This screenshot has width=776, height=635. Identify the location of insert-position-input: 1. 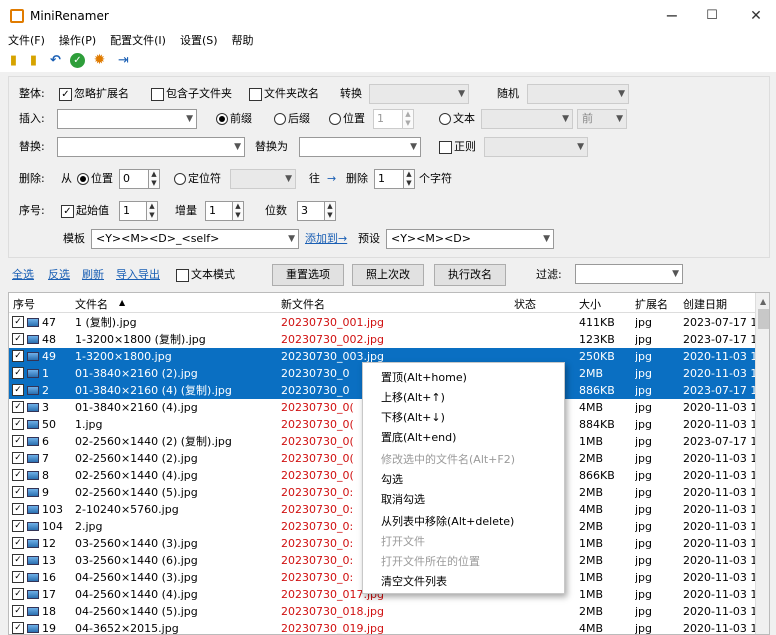
(388, 119).